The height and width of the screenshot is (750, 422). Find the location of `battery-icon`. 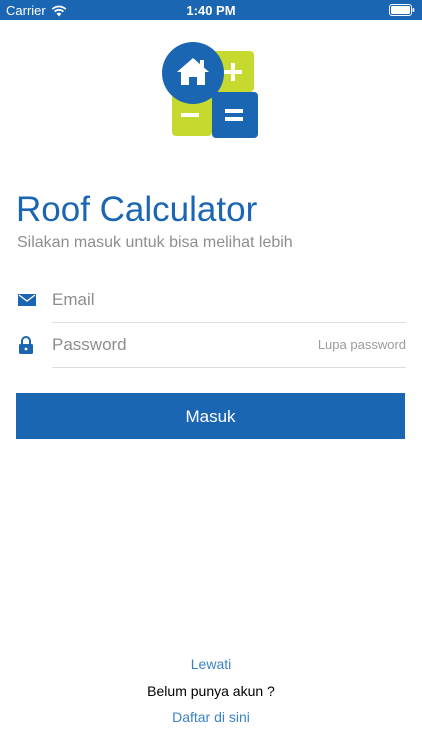

battery-icon is located at coordinates (402, 10).